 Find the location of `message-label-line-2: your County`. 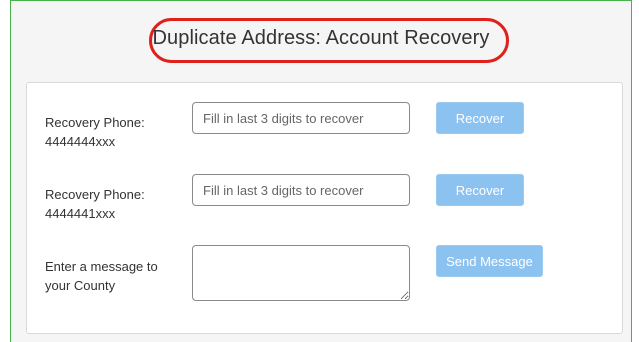

message-label-line-2: your County is located at coordinates (80, 285).